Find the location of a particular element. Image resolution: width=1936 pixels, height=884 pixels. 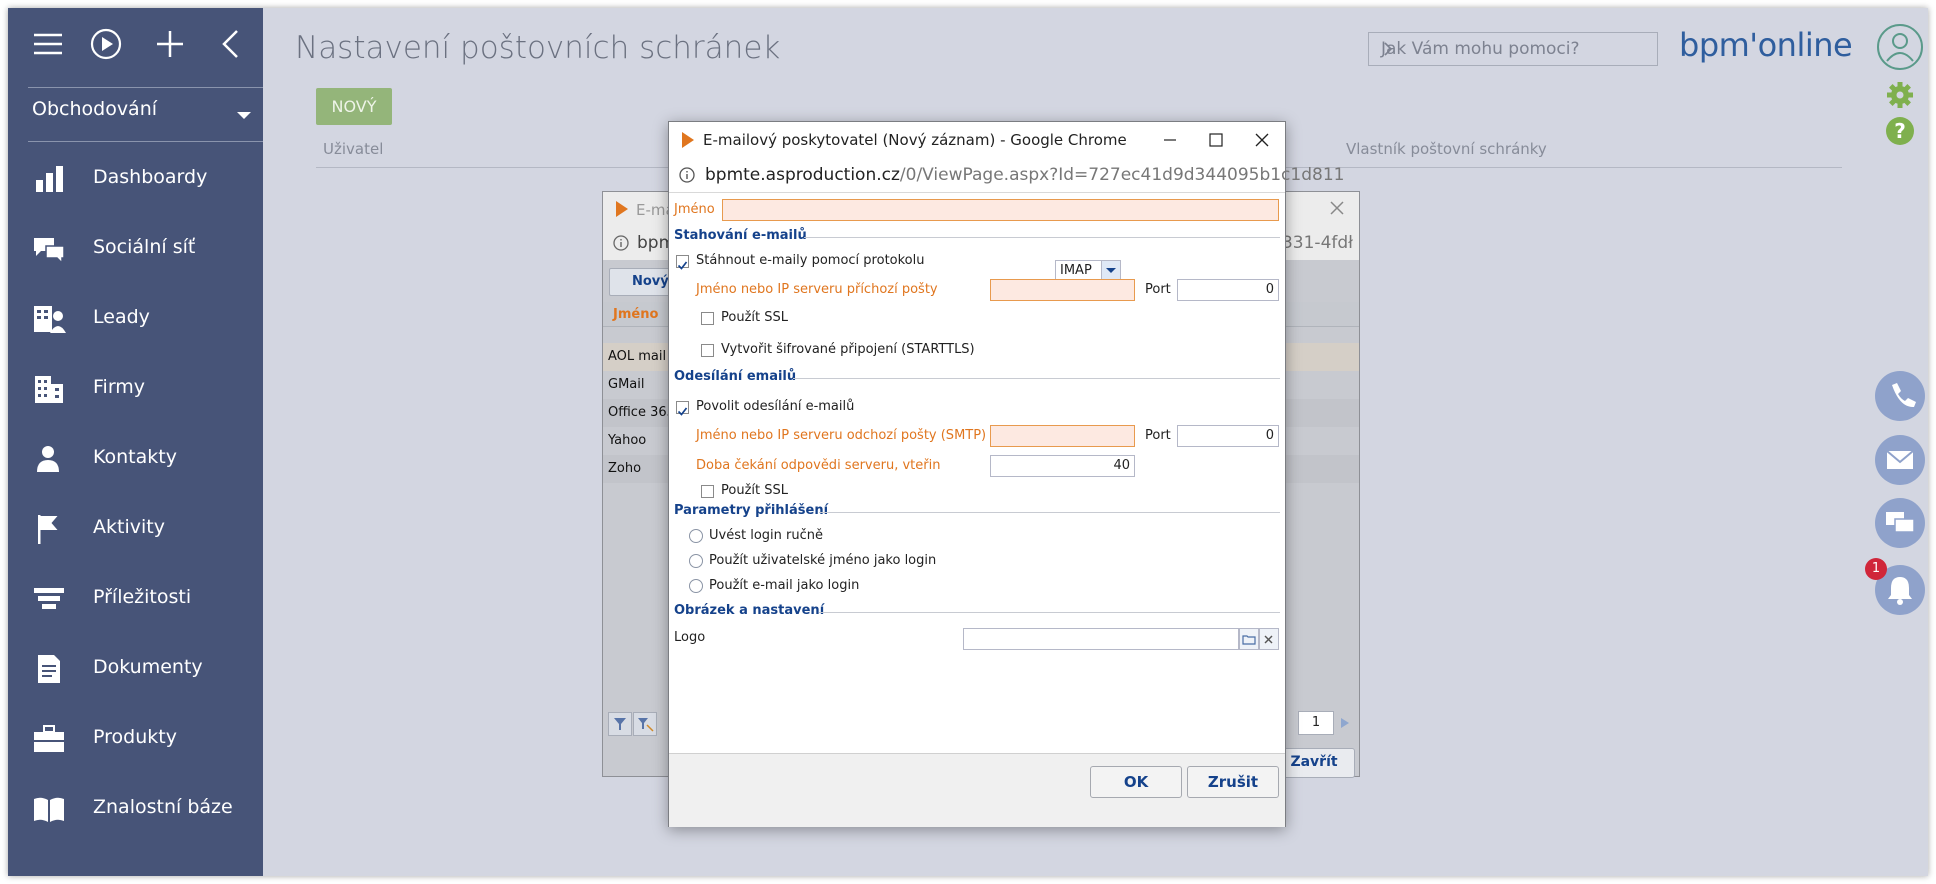

section-divider is located at coordinates (1036, 378).